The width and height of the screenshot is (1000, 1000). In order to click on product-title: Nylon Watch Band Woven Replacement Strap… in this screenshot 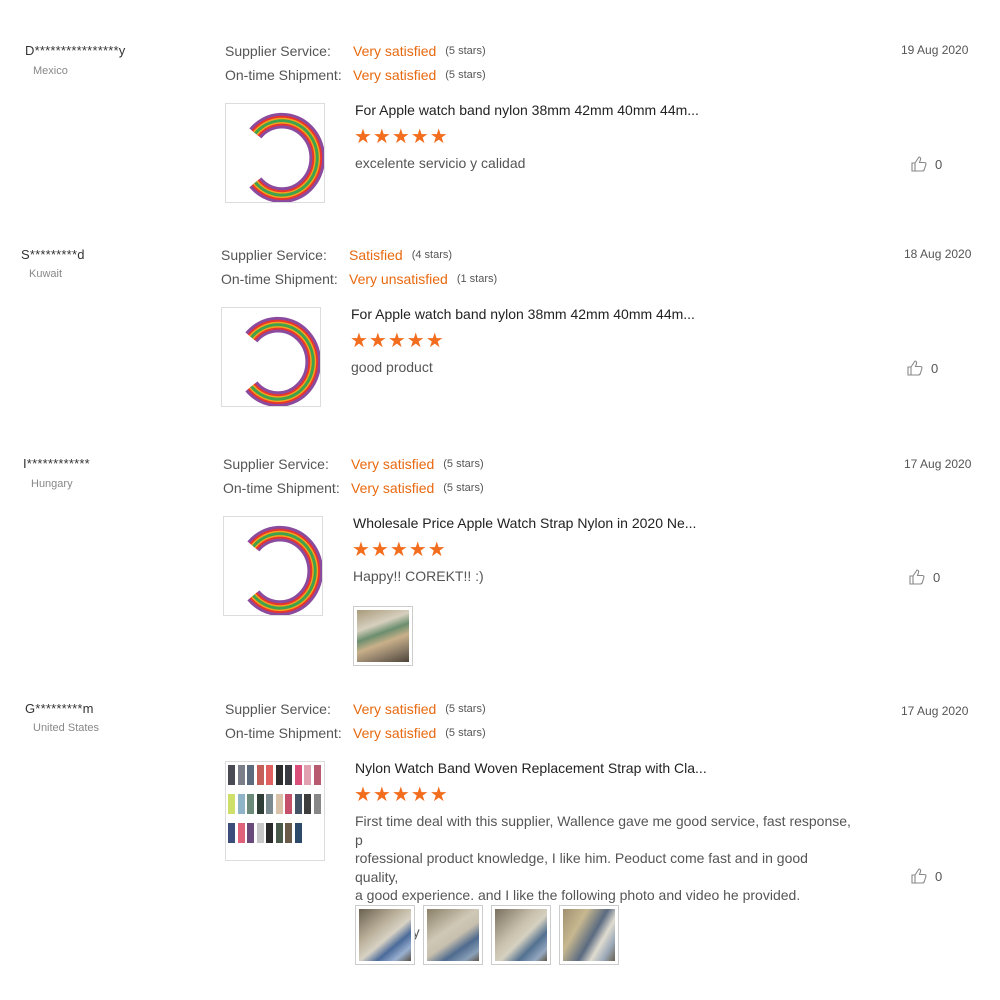, I will do `click(531, 768)`.